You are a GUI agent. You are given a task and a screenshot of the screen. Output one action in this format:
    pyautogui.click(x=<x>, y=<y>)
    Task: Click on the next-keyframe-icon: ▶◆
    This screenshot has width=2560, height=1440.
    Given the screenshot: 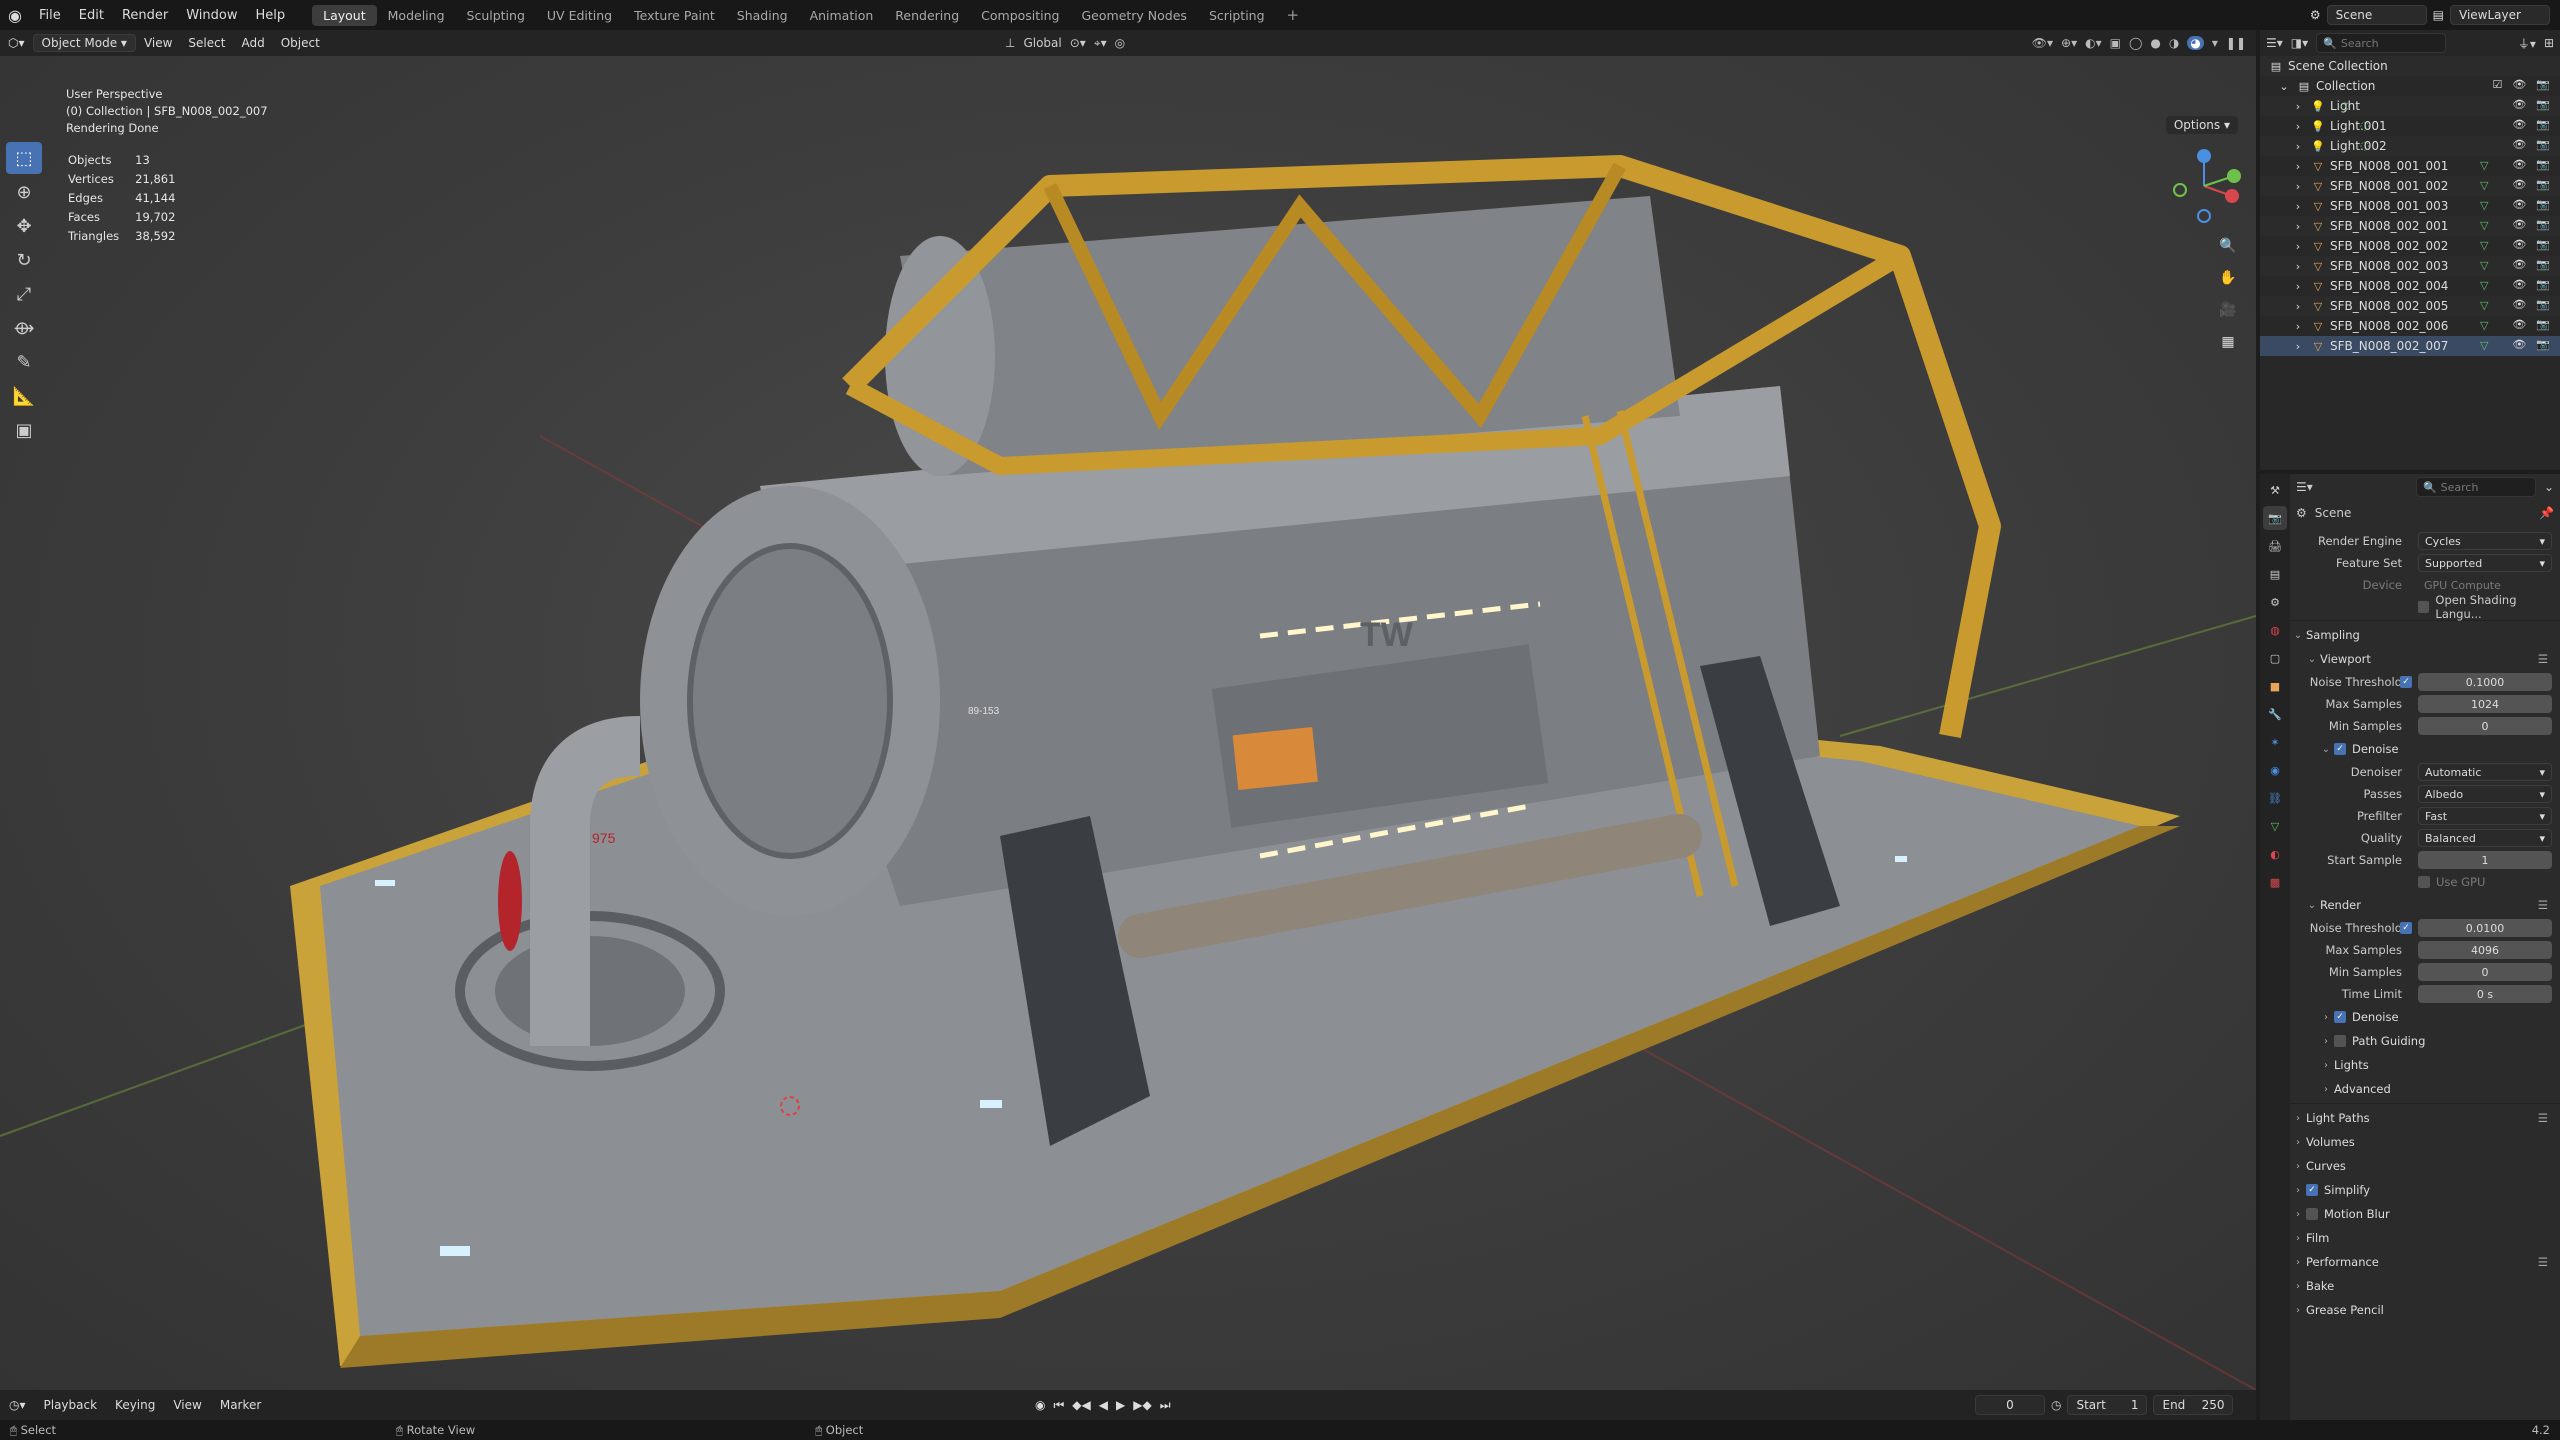 What is the action you would take?
    pyautogui.click(x=1142, y=1405)
    